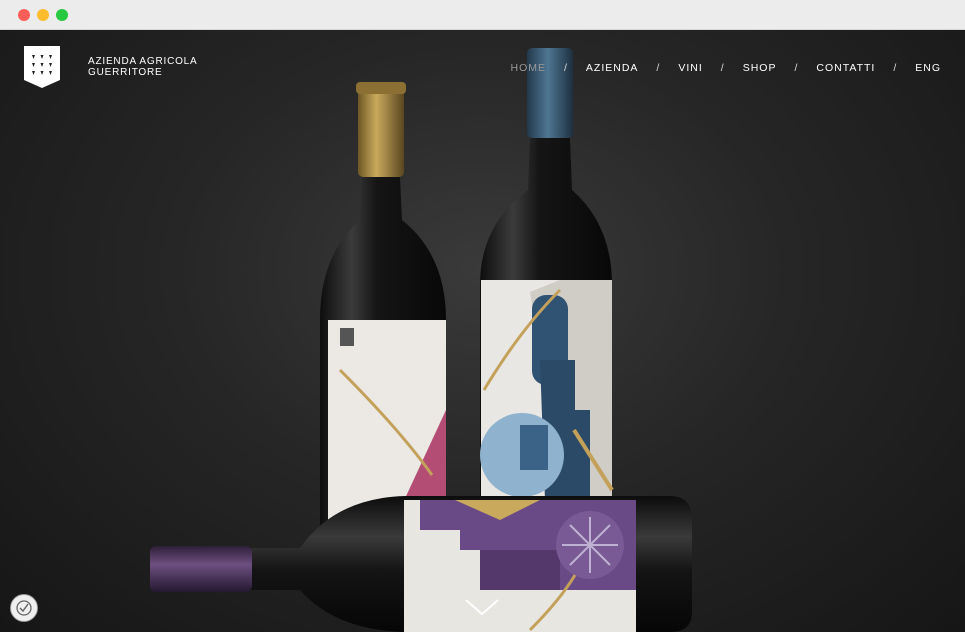  I want to click on nav-vini: VINI, so click(690, 68).